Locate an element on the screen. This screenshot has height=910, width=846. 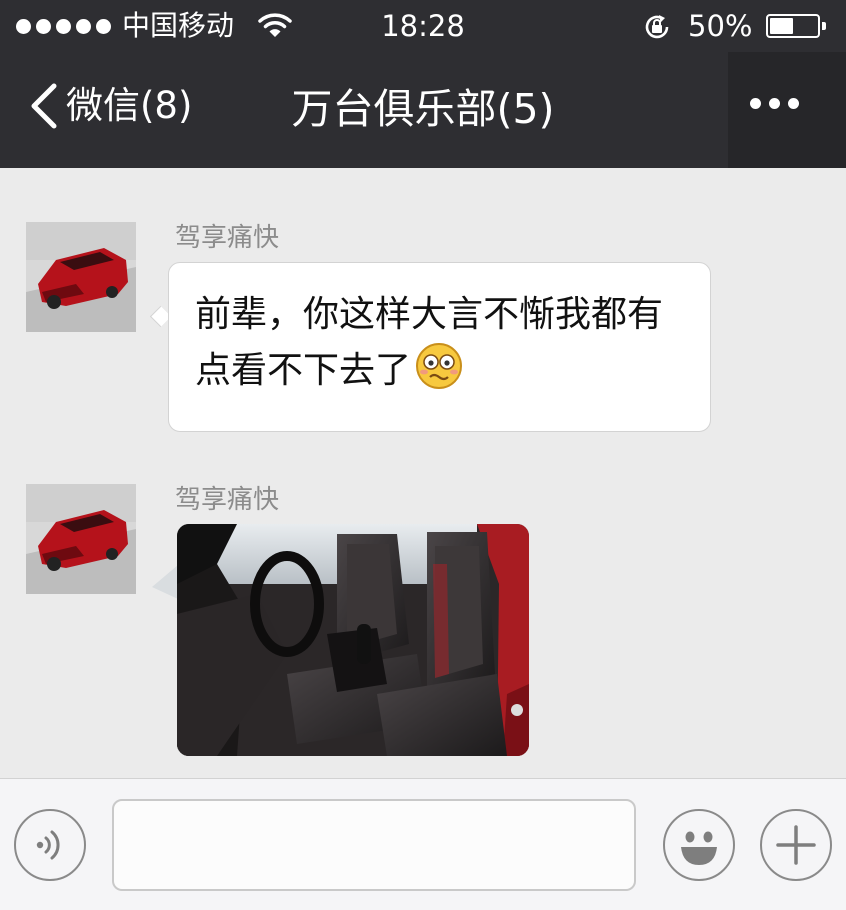
message-bubble: 前辈，你这样大言不惭我都有 点看不下去了 is located at coordinates (439, 347).